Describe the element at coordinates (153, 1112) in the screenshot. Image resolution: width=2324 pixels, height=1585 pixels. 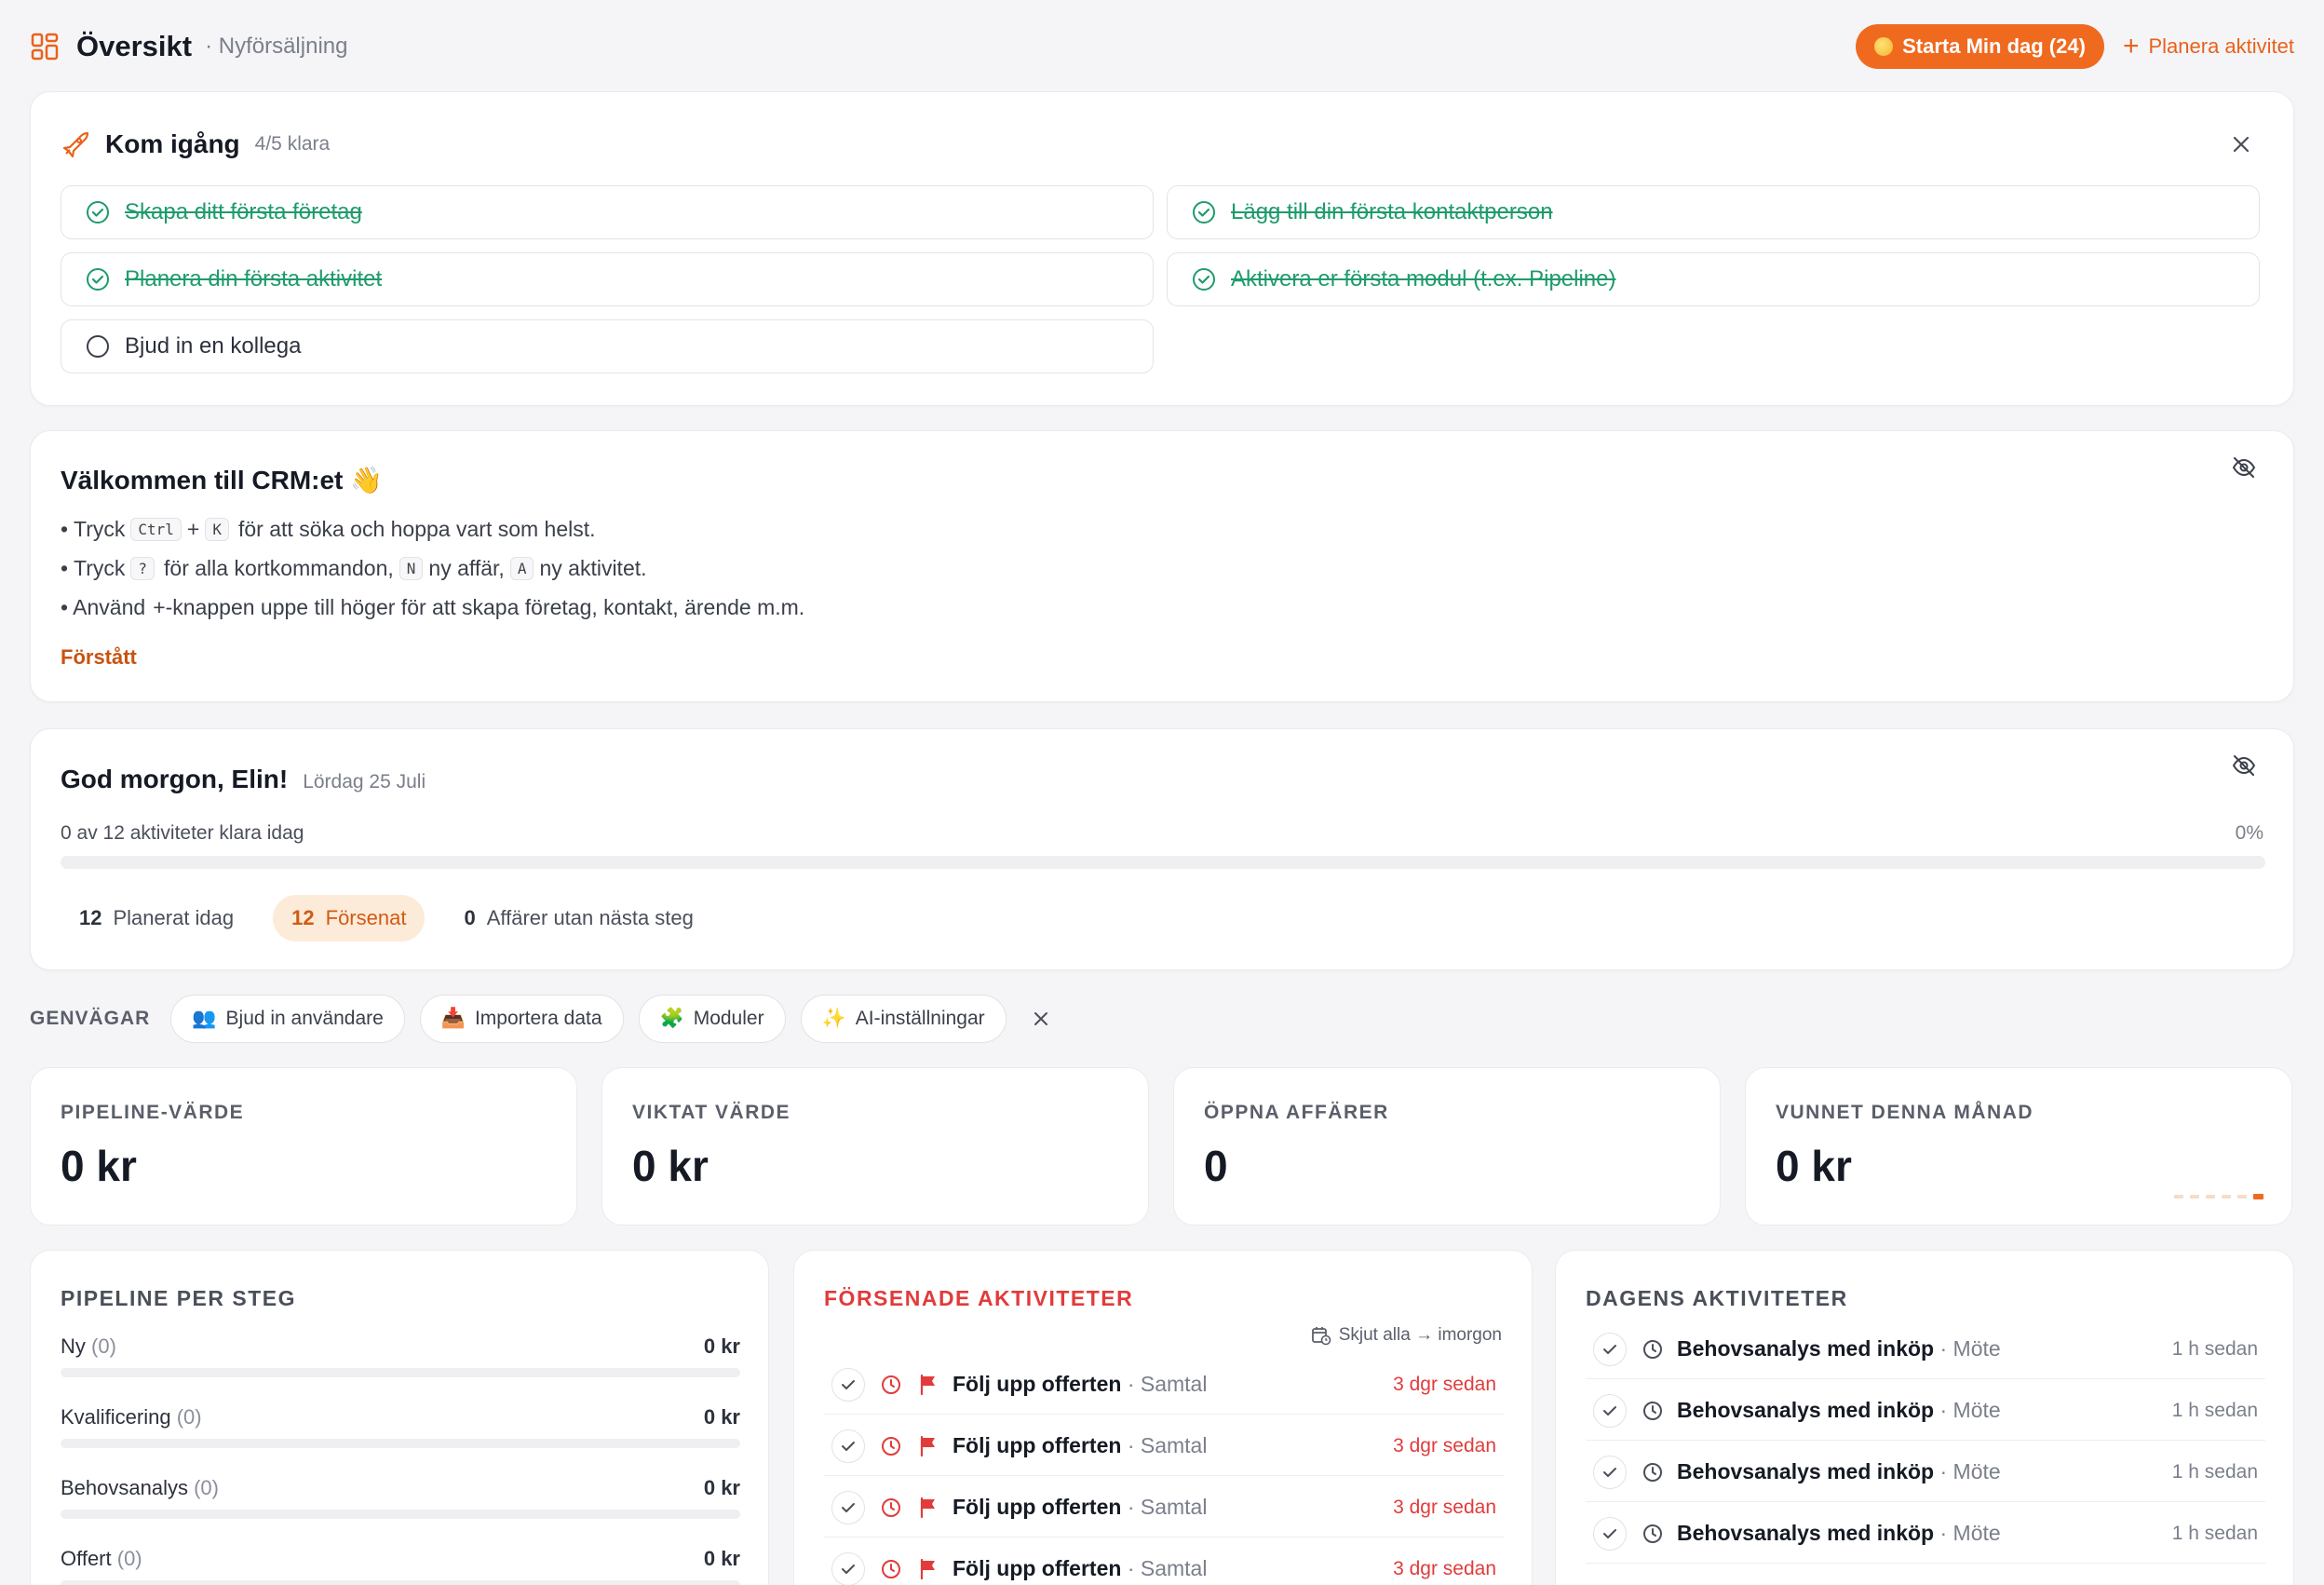
I see `kpi-label: PIPELINE-VÄRDE` at that location.